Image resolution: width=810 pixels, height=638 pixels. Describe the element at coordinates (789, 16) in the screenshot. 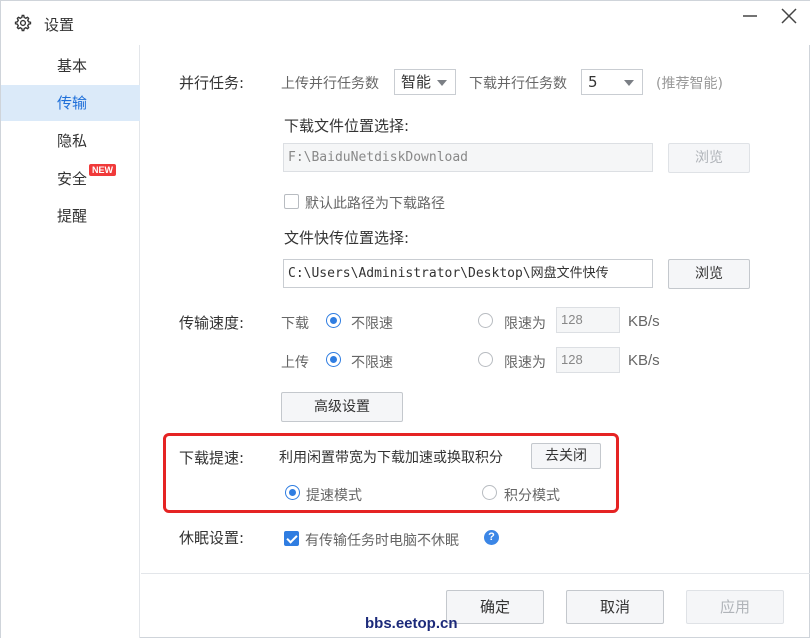

I see `close-icon` at that location.